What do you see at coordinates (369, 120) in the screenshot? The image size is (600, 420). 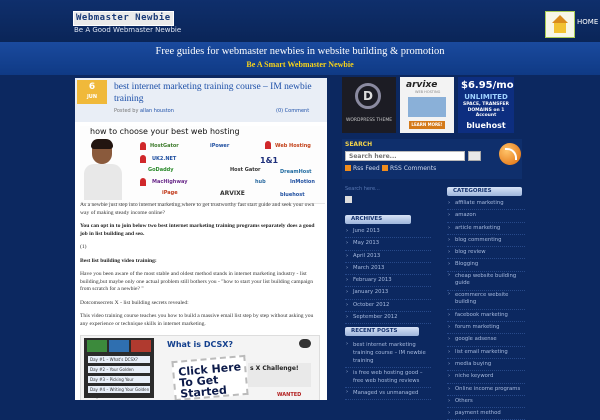 I see `ad-text: WORDPRESS THEME` at bounding box center [369, 120].